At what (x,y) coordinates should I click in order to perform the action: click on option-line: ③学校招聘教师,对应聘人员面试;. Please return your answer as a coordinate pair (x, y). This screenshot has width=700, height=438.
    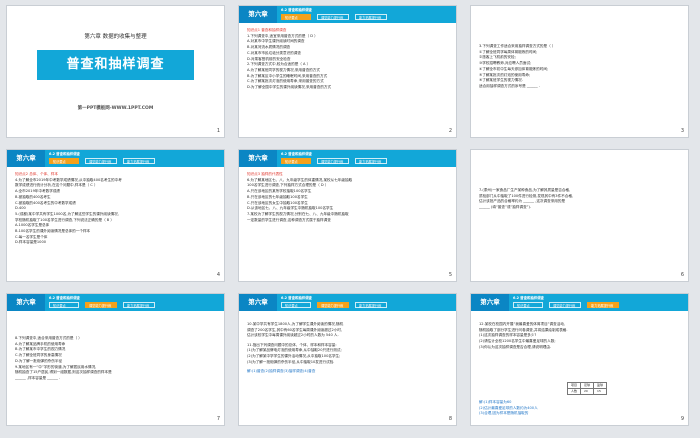
    Looking at the image, I should click on (505, 63).